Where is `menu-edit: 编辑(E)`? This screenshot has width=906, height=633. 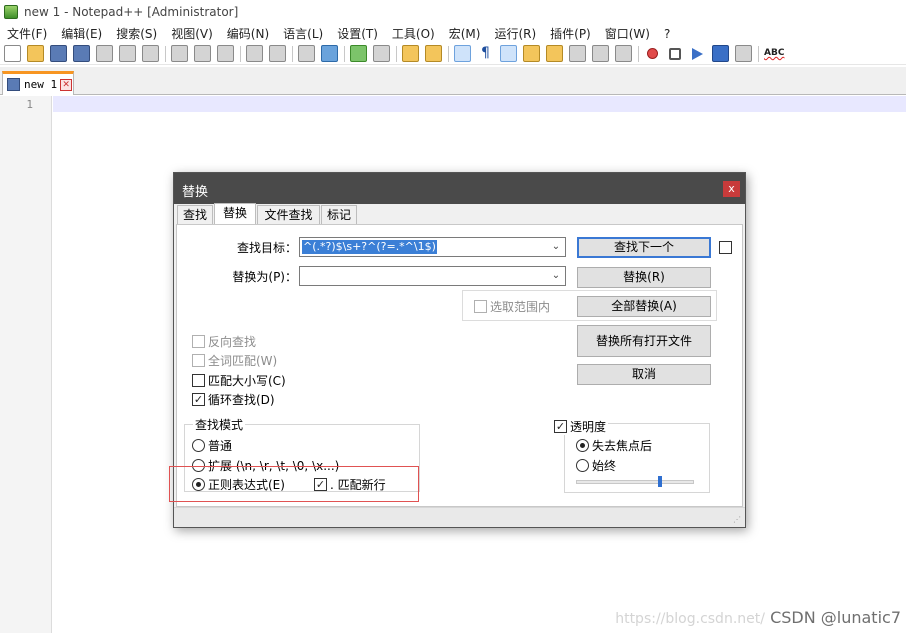 menu-edit: 编辑(E) is located at coordinates (81, 33).